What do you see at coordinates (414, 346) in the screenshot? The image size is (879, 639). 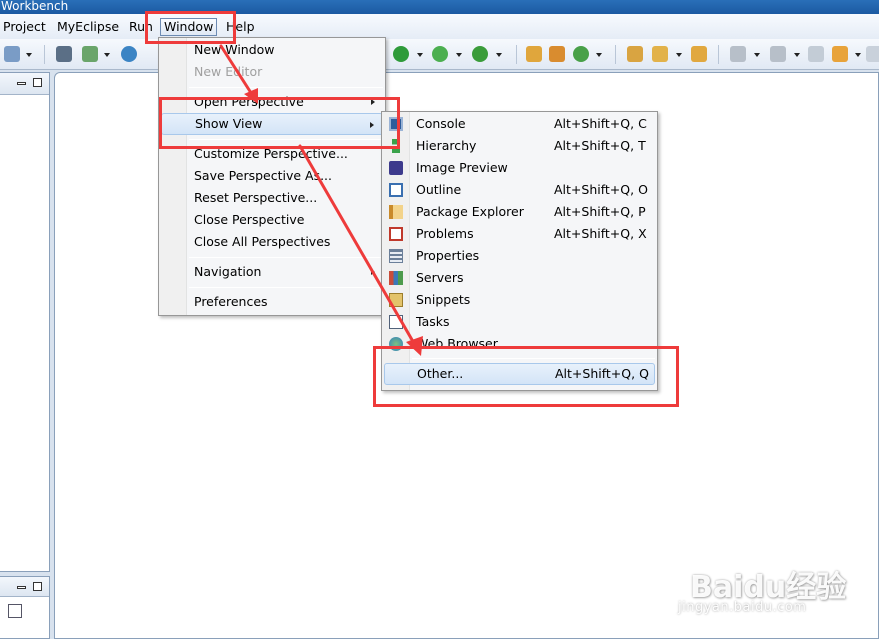 I see `annotation-arrowhead` at bounding box center [414, 346].